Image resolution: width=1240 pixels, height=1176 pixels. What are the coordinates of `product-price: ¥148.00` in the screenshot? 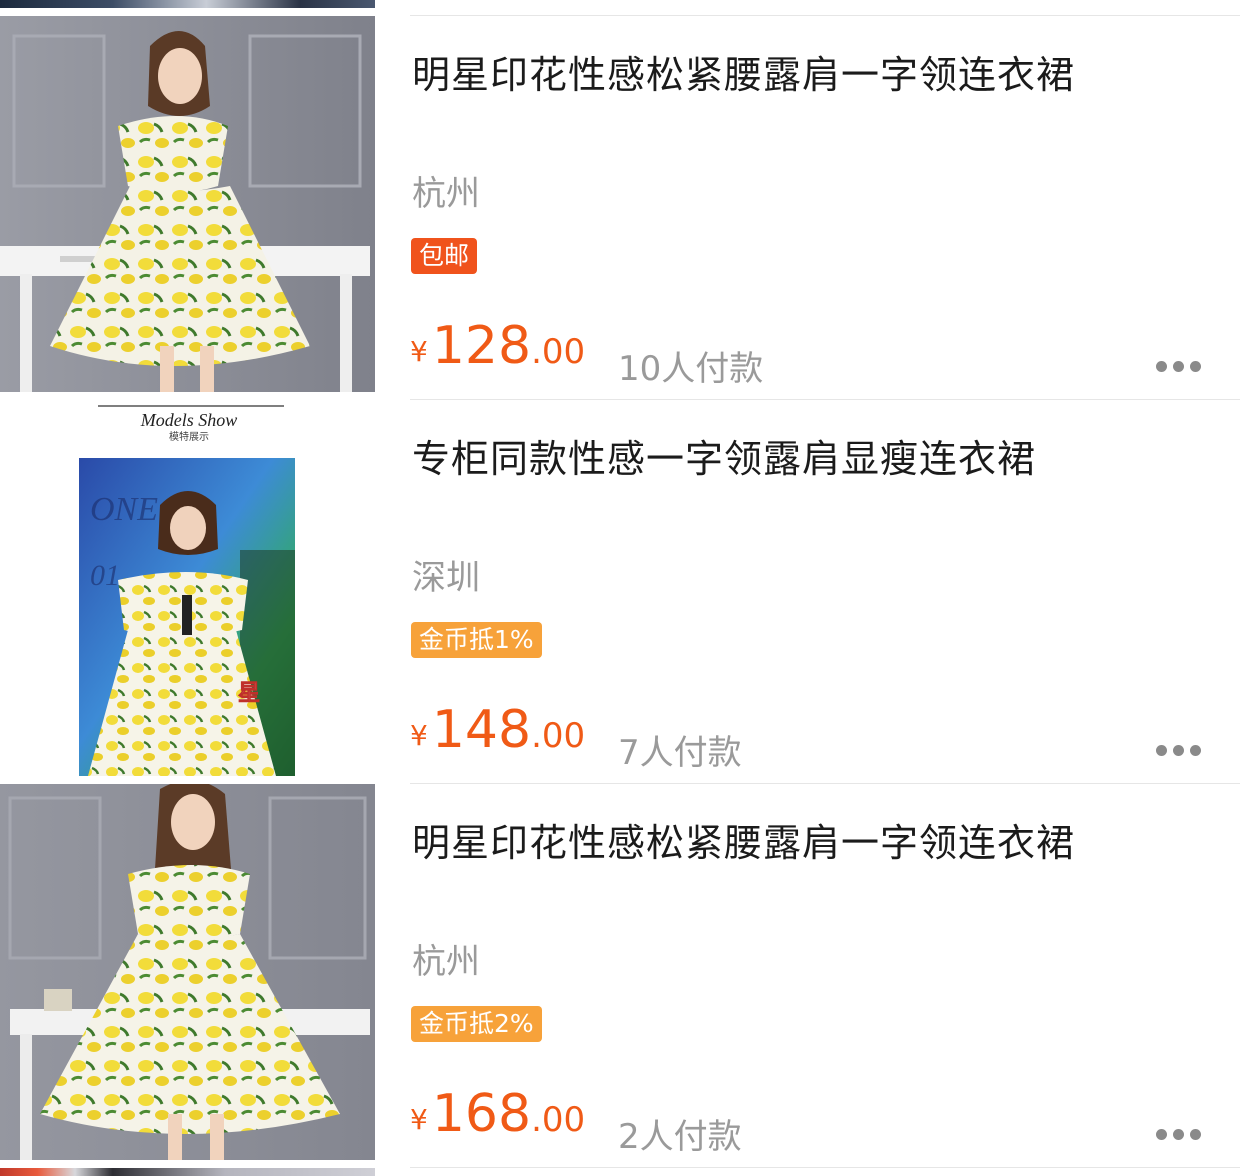 It's located at (497, 730).